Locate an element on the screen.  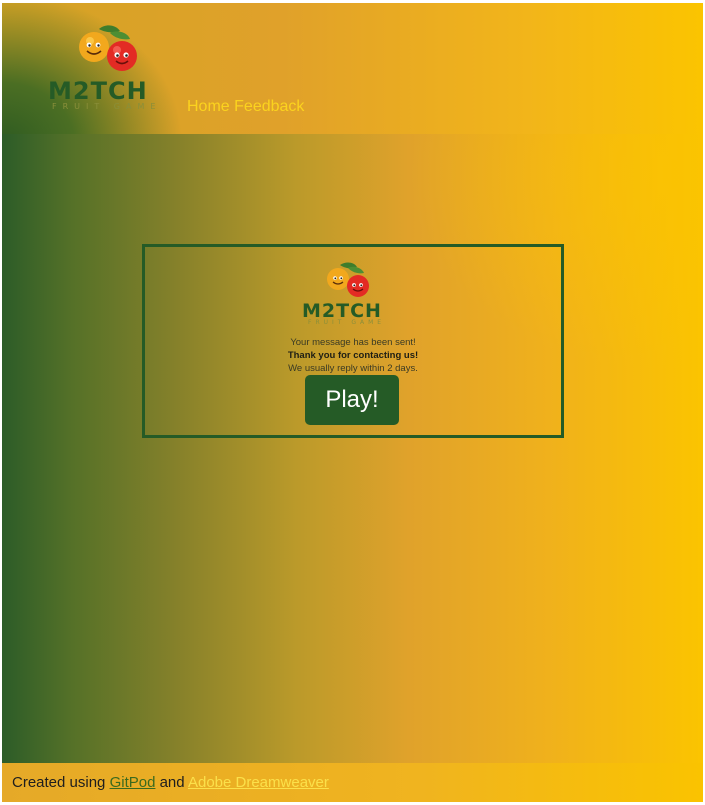
main-nav: Home Feedback is located at coordinates (245, 107).